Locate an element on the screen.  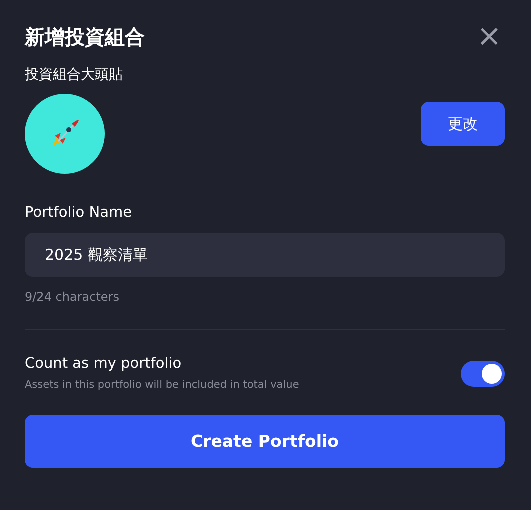
avatar-label: 投資組合大頭貼 is located at coordinates (74, 75).